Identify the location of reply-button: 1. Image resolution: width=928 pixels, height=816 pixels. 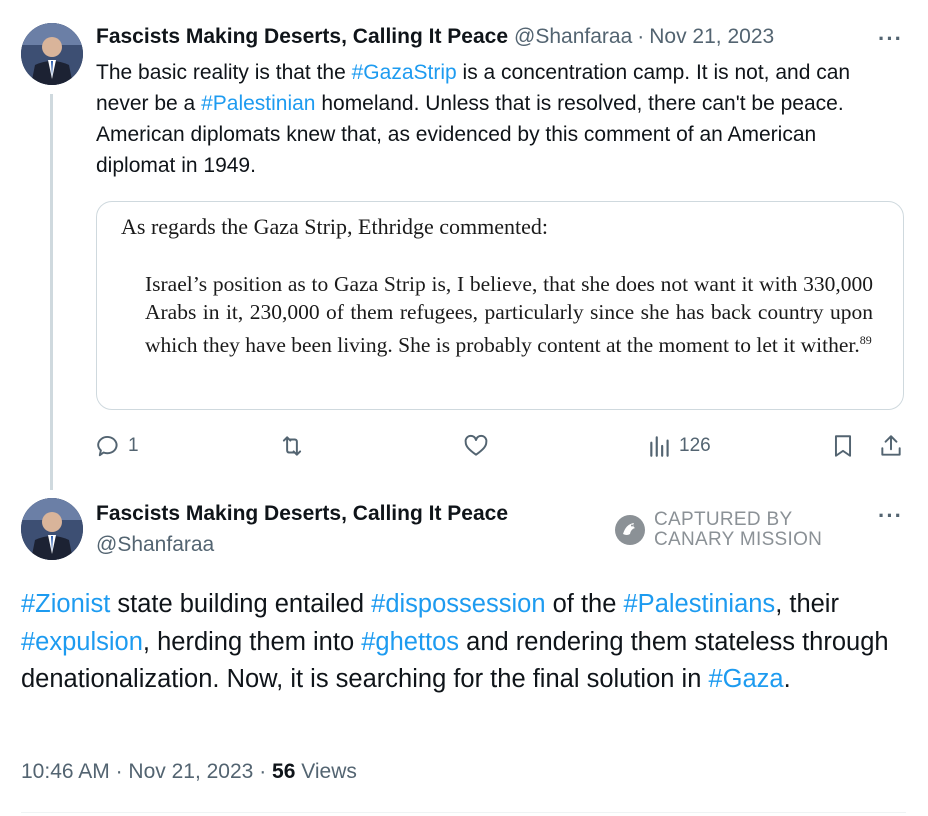
(117, 446).